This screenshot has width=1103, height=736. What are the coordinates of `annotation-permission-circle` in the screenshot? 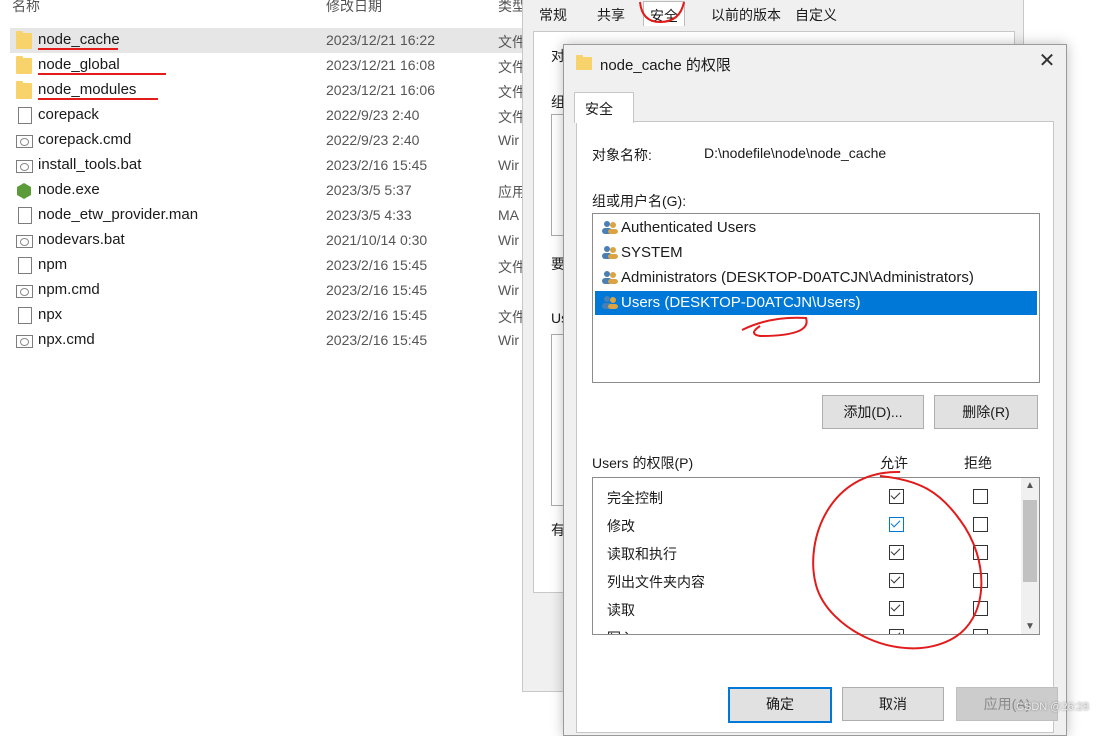 It's located at (897, 560).